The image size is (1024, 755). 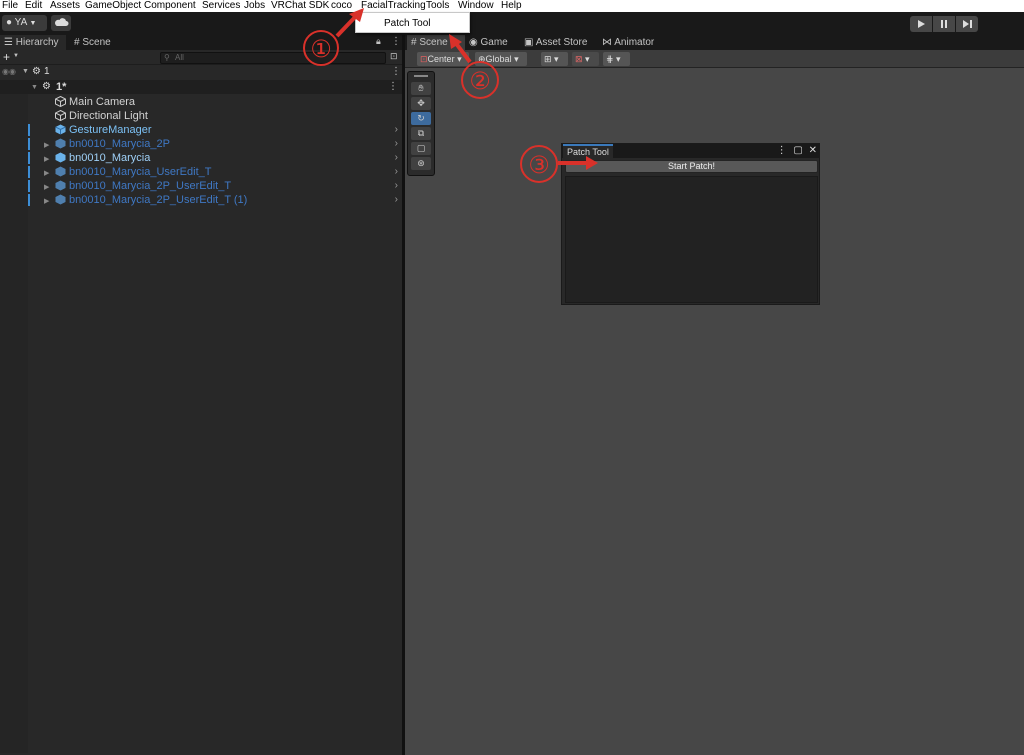 I want to click on annotation-3: ③, so click(x=559, y=164).